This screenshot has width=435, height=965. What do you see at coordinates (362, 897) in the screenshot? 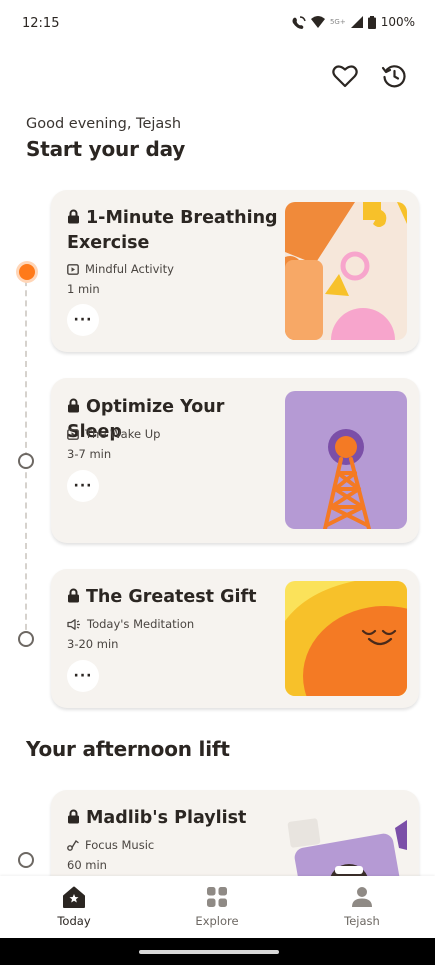
I see `profile-icon` at bounding box center [362, 897].